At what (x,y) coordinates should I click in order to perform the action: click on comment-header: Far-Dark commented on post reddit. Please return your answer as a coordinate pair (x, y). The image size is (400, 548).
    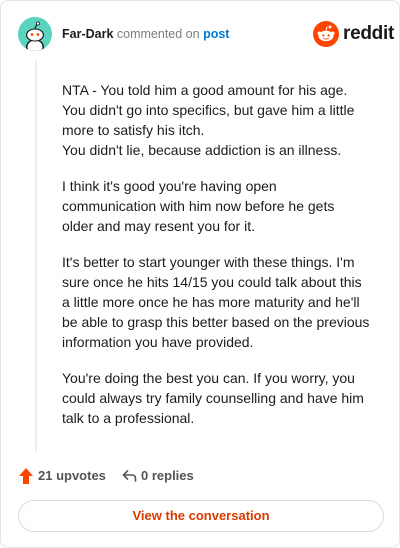
    Looking at the image, I should click on (206, 34).